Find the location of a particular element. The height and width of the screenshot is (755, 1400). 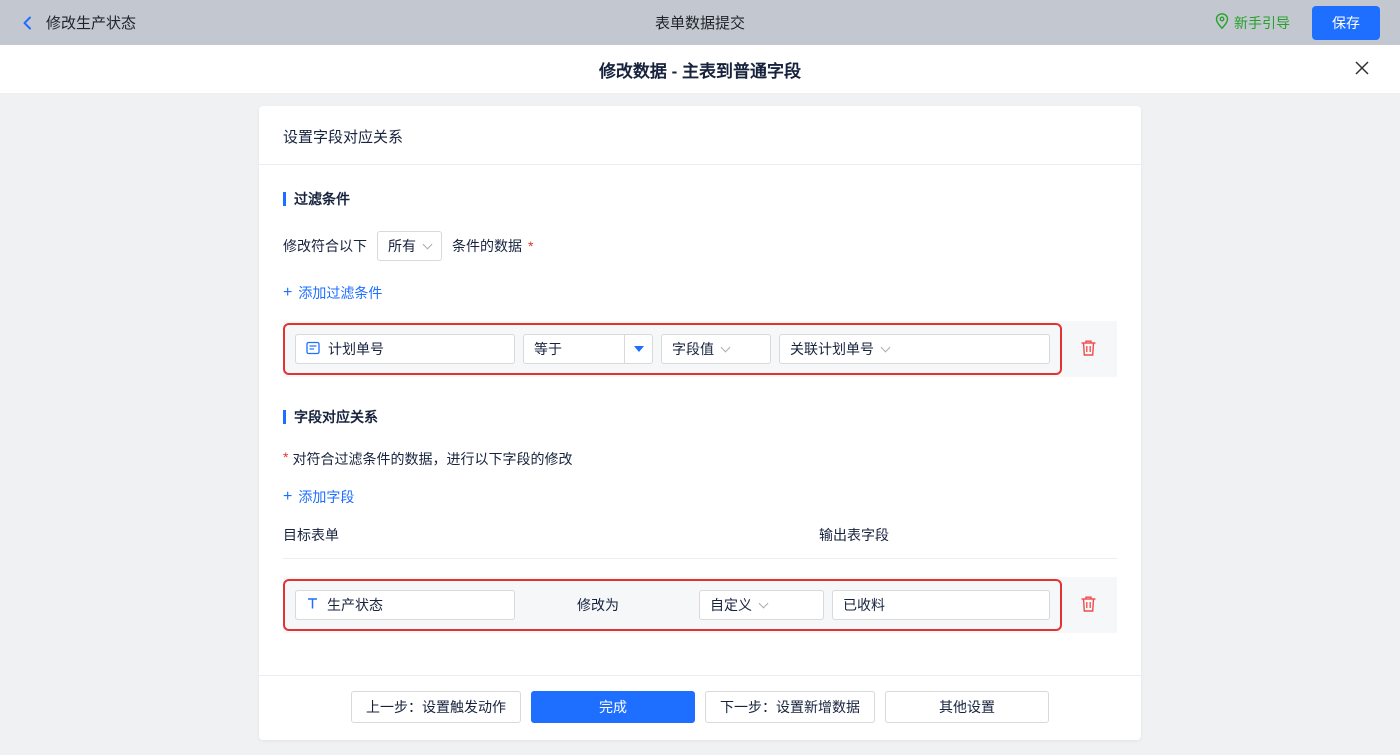

map-pin-icon is located at coordinates (1222, 22).